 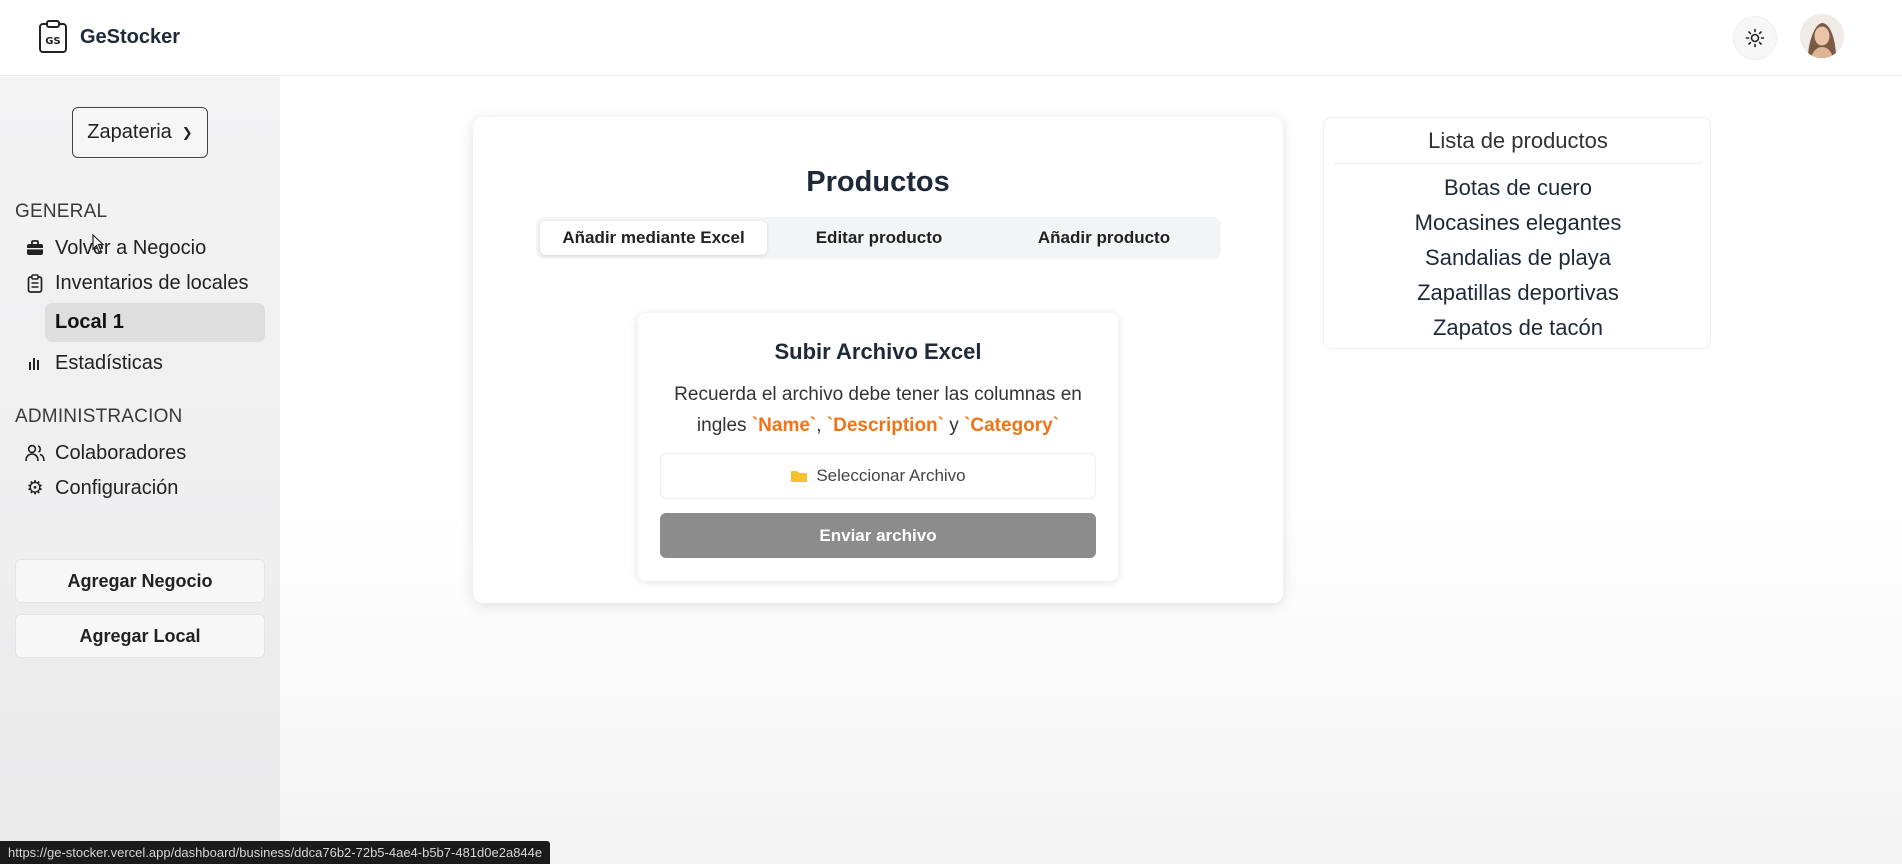 I want to click on sidebar-item-label: Inventarios de locales, so click(x=152, y=282).